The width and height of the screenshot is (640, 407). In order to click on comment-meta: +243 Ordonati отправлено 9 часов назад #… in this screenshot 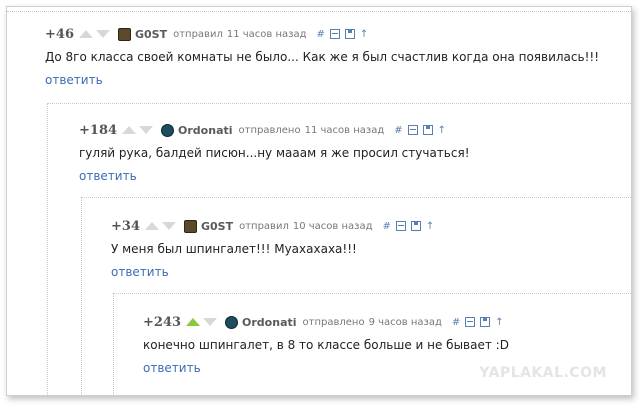, I will do `click(326, 322)`.